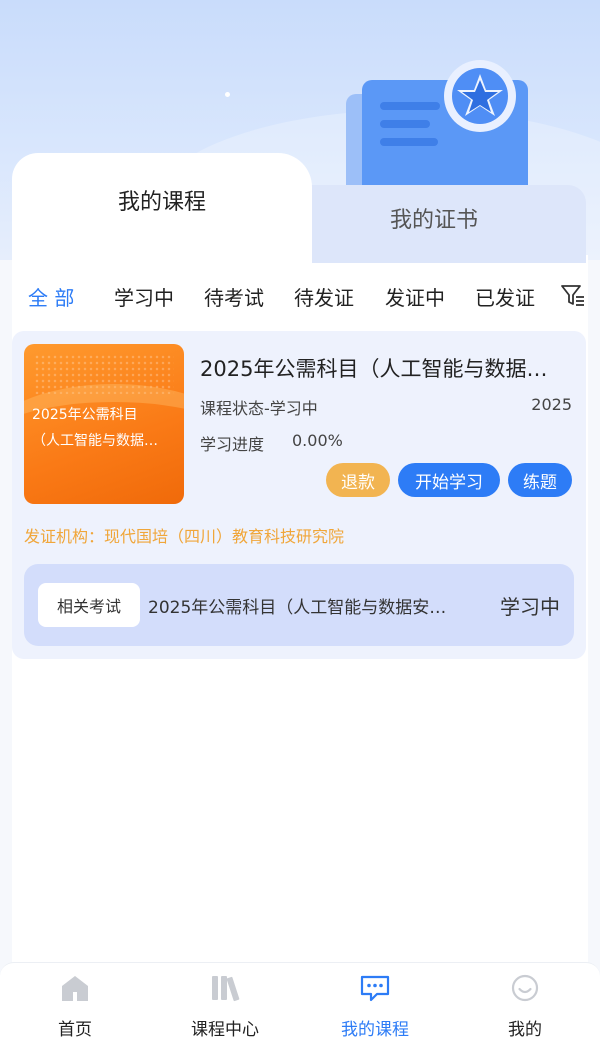 This screenshot has width=600, height=1041. What do you see at coordinates (540, 480) in the screenshot?
I see `practice-button: 练题` at bounding box center [540, 480].